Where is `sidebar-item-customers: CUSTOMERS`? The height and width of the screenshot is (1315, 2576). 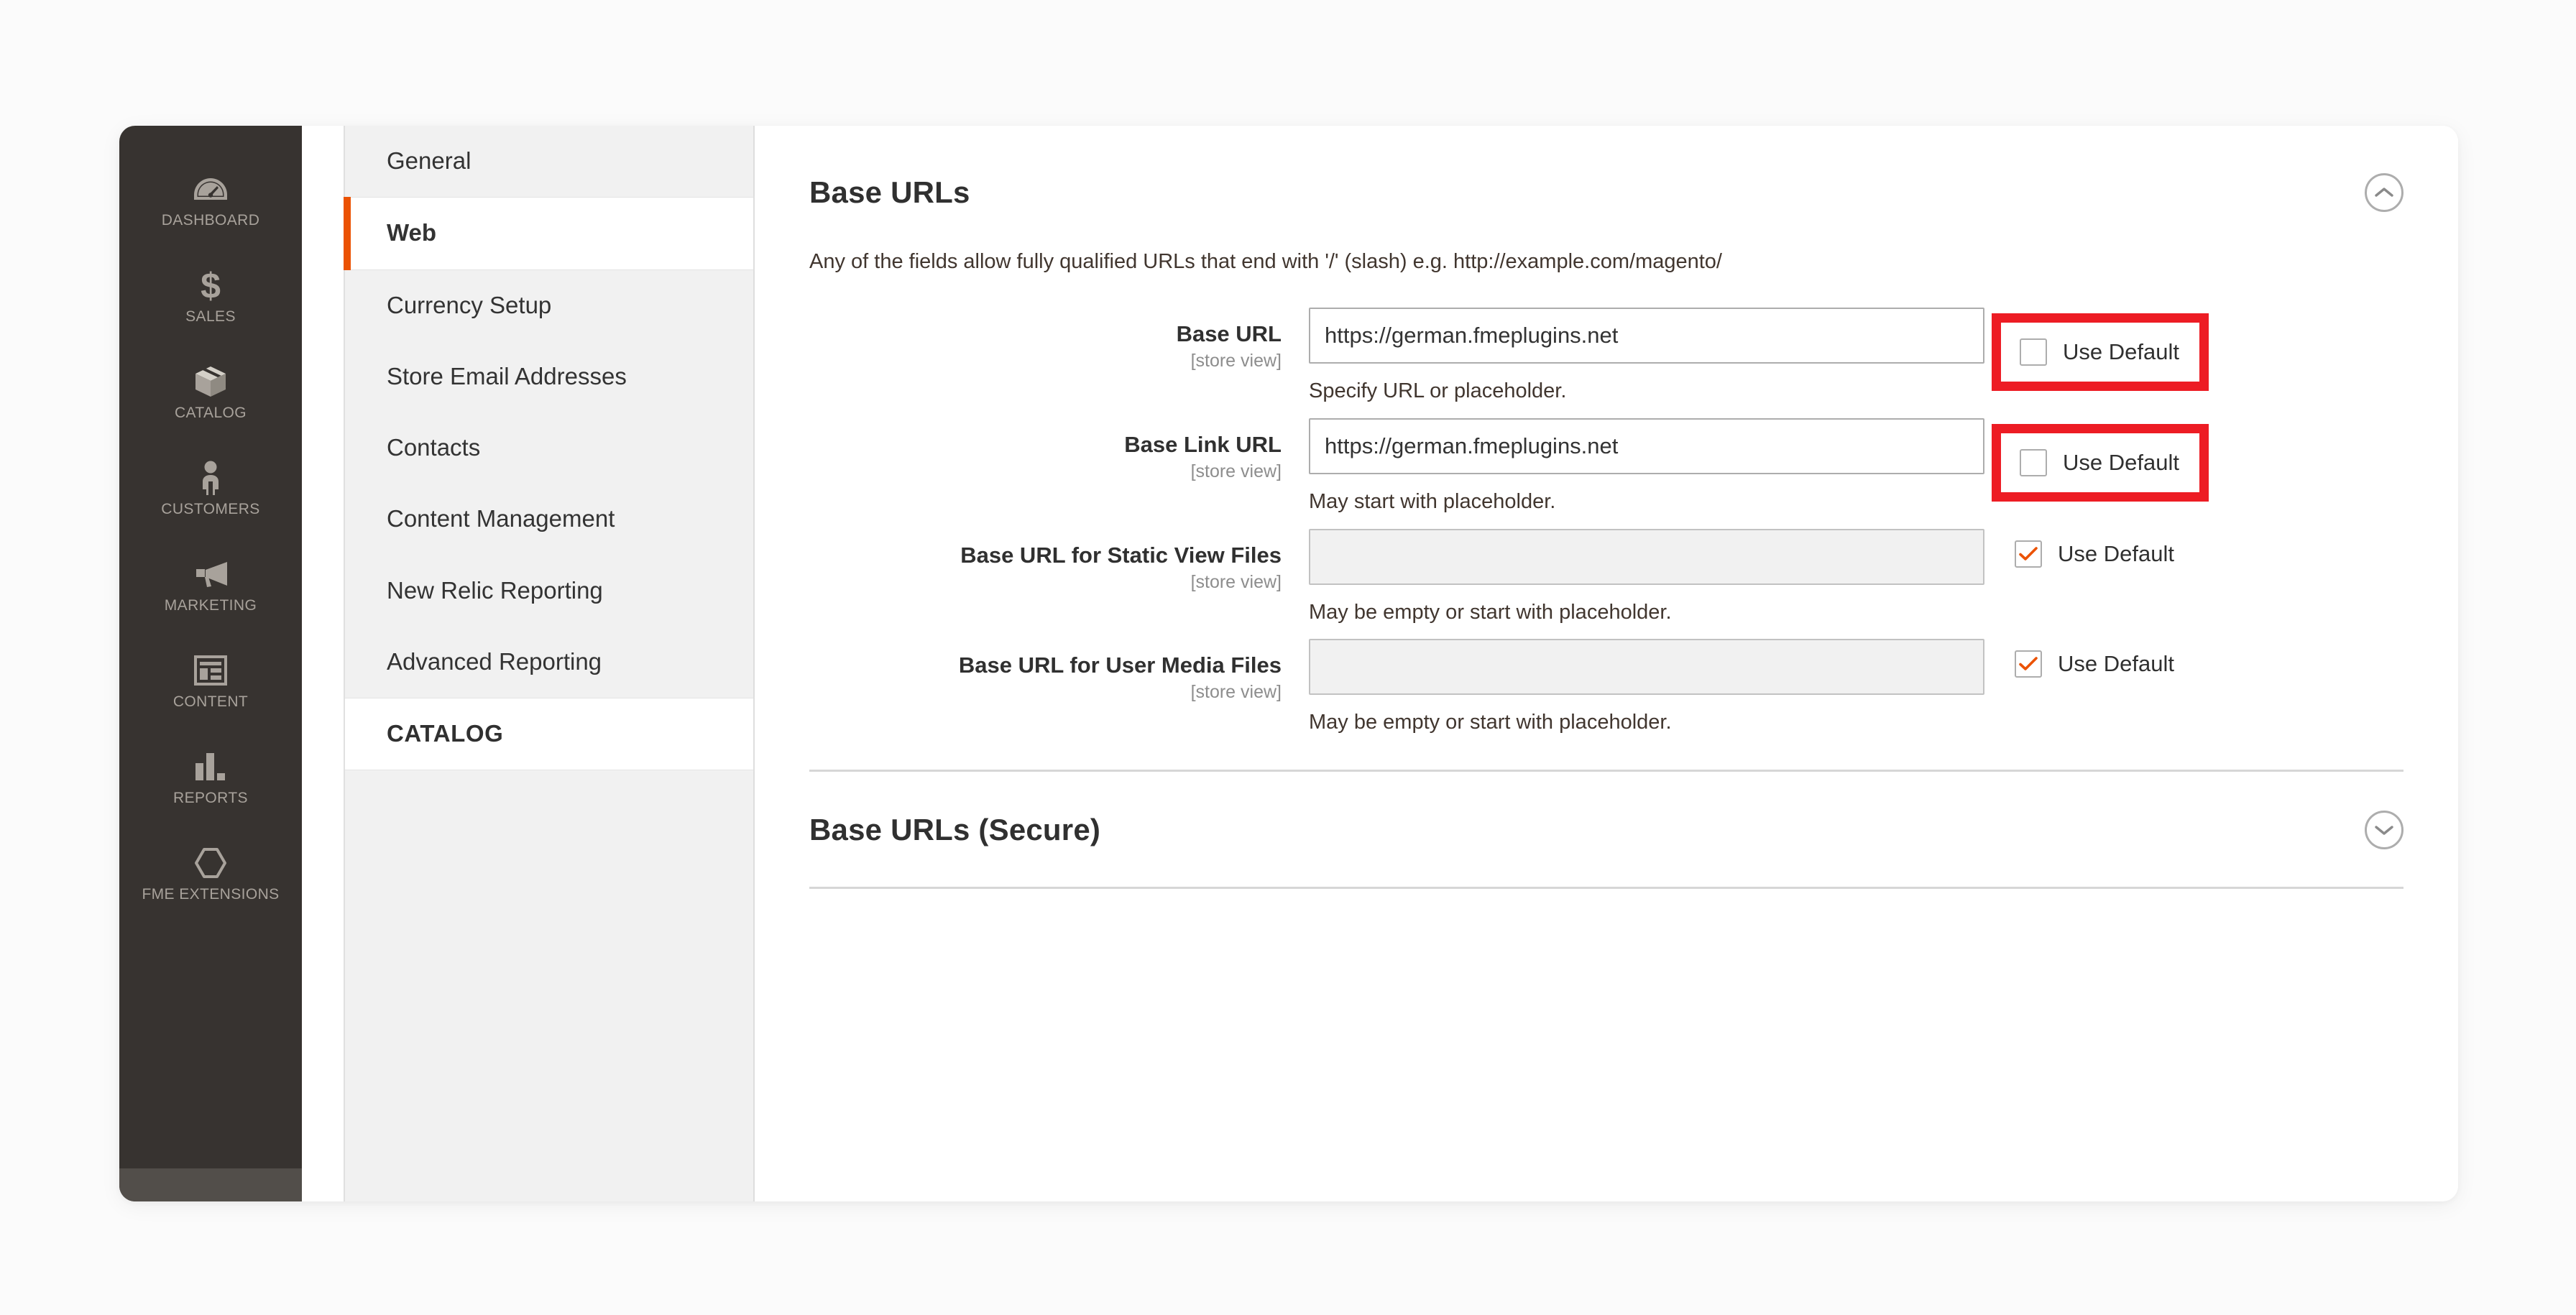 sidebar-item-customers: CUSTOMERS is located at coordinates (210, 490).